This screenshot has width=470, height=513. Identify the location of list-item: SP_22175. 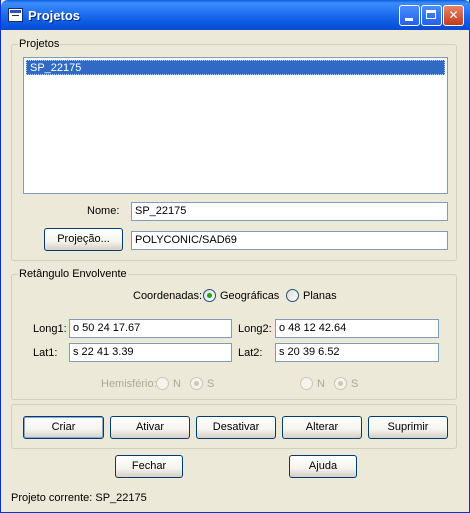
(235, 67).